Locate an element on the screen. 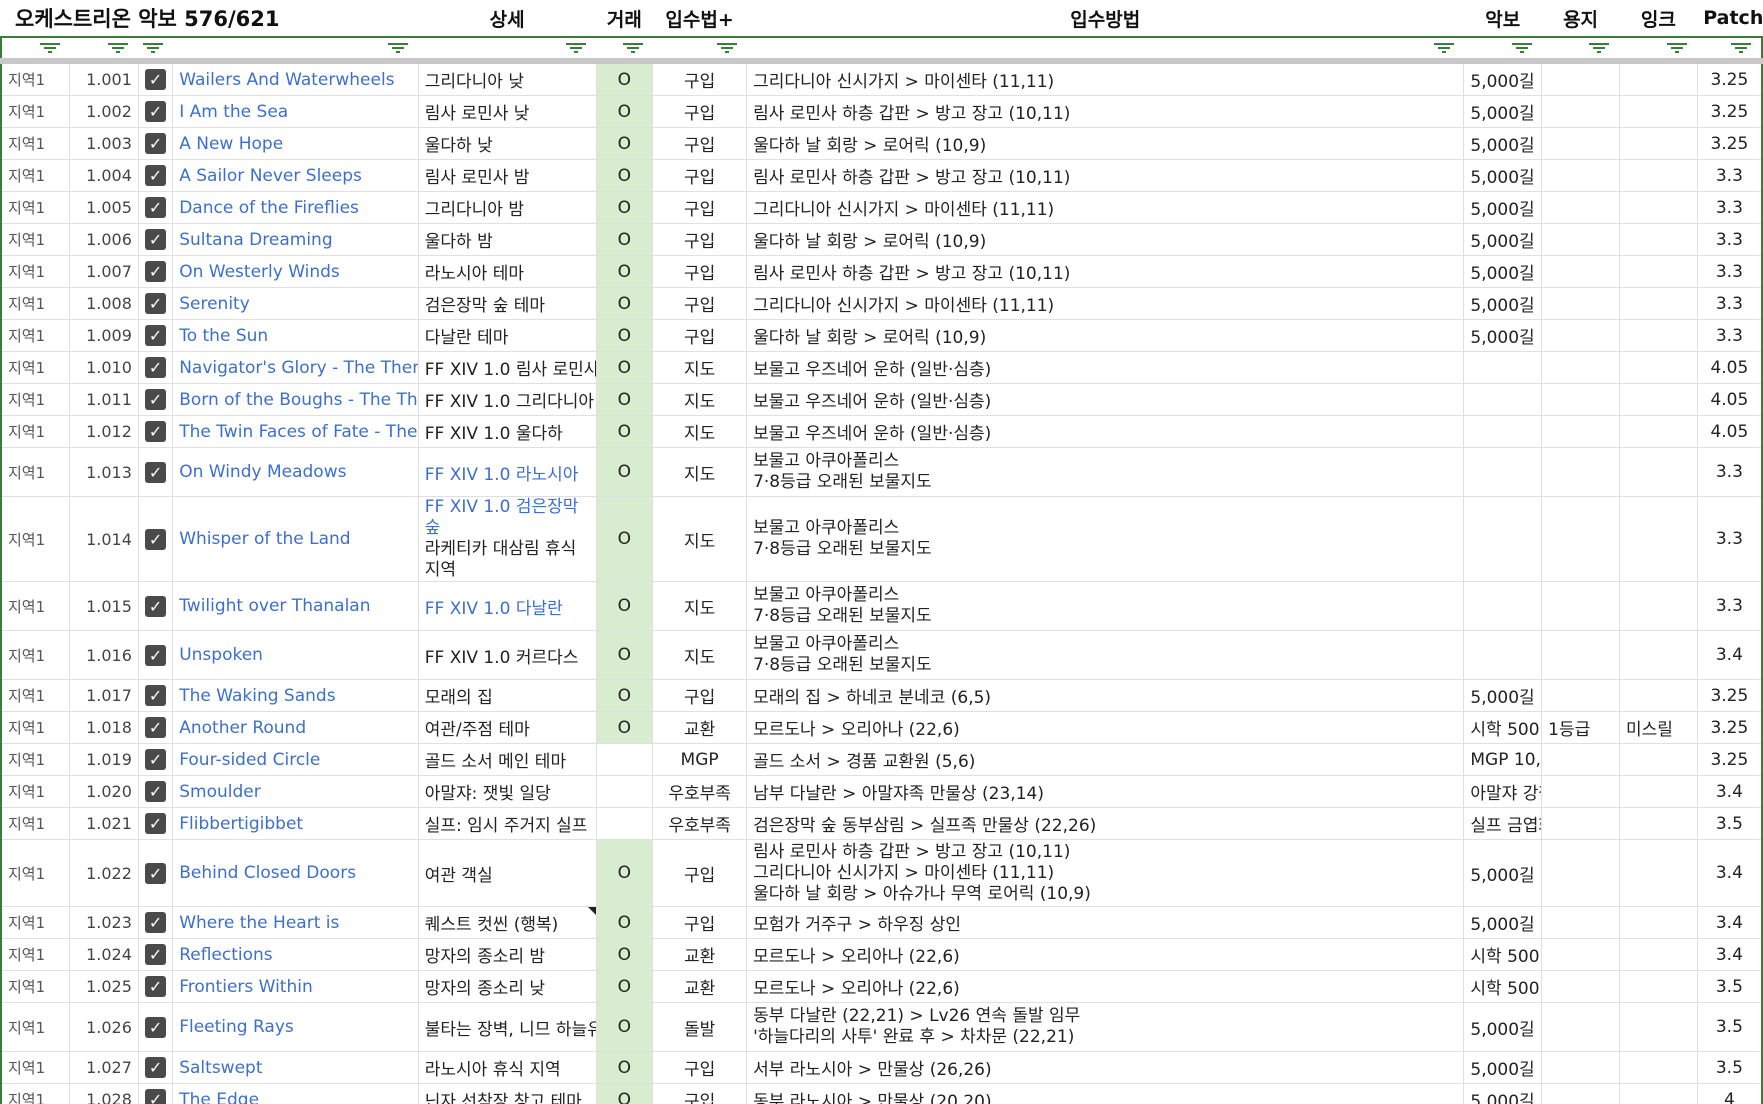 This screenshot has width=1763, height=1104. title-cell: Where the Heart is is located at coordinates (295, 922).